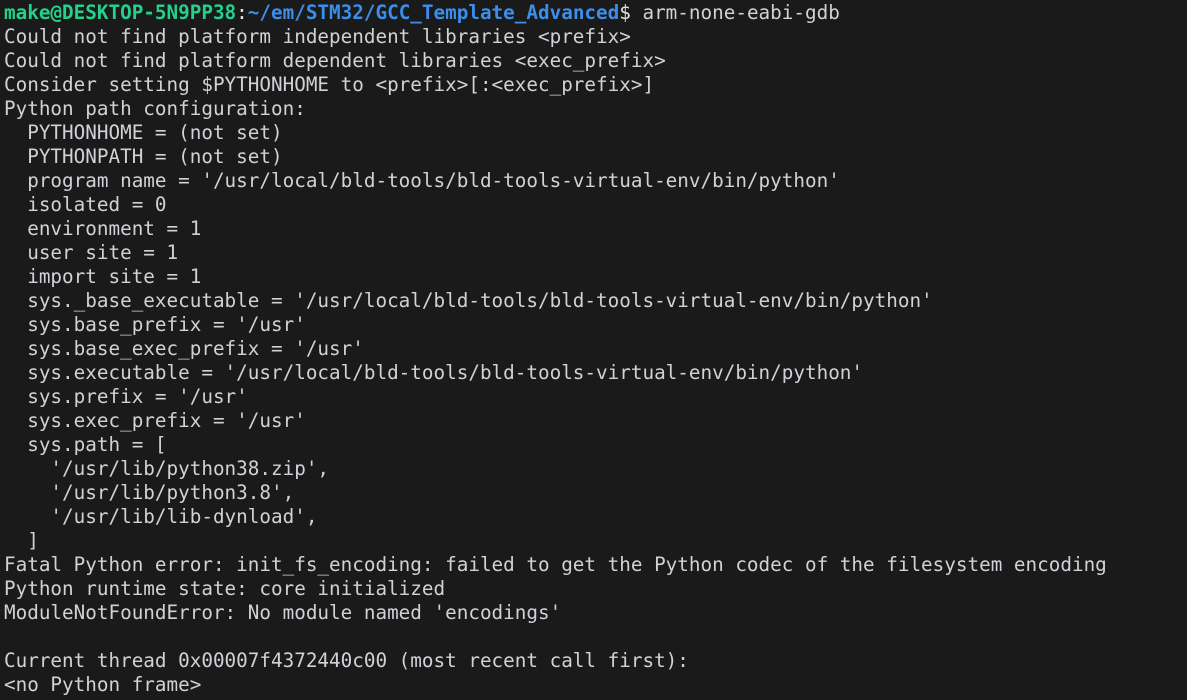  Describe the element at coordinates (21, 540) in the screenshot. I see `terminal-output-line: ]` at that location.